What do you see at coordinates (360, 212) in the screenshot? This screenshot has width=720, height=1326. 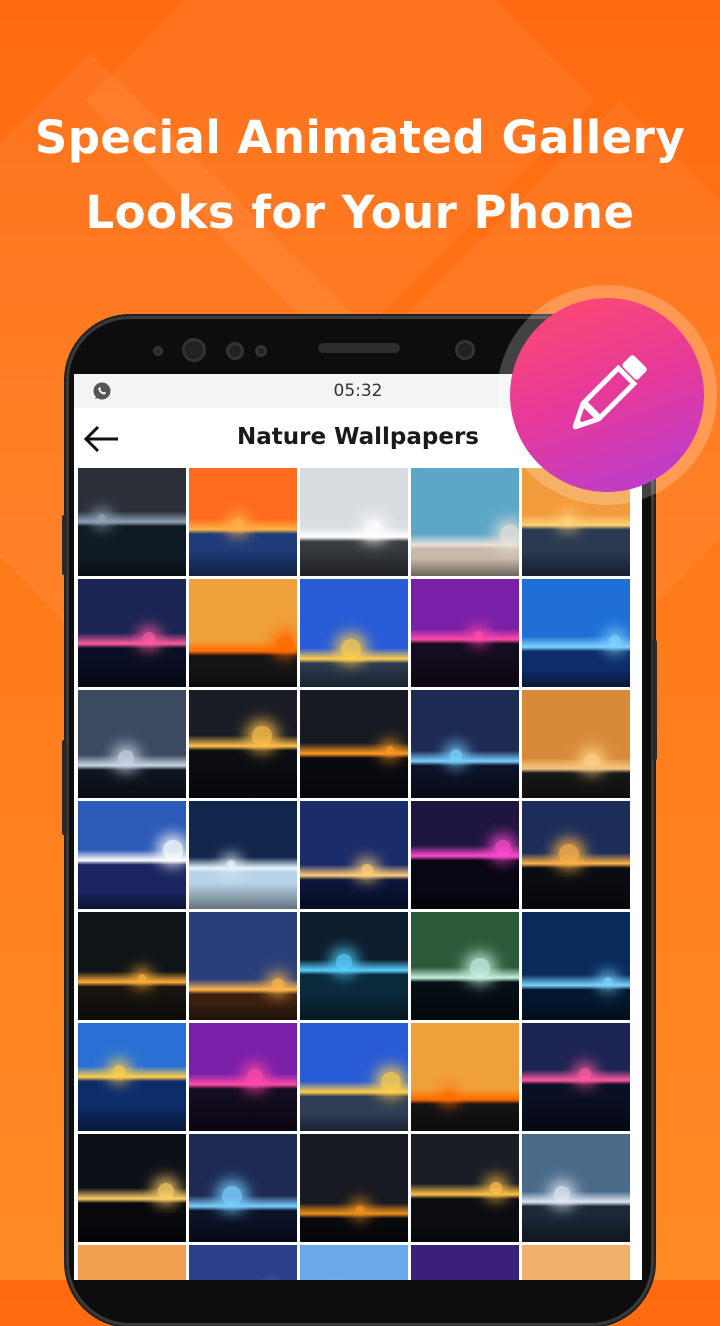 I see `headline-line-2: Looks for Your Phone` at bounding box center [360, 212].